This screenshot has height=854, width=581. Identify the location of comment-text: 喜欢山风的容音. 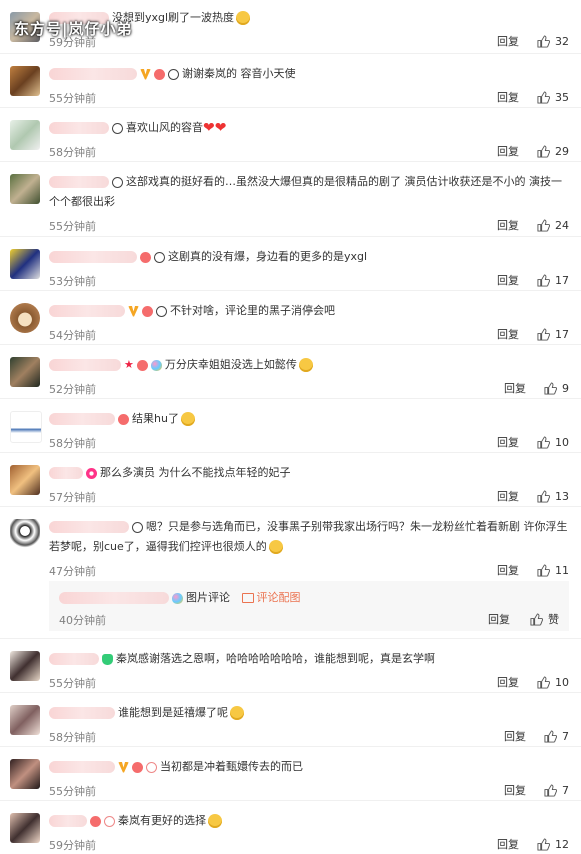
(164, 127).